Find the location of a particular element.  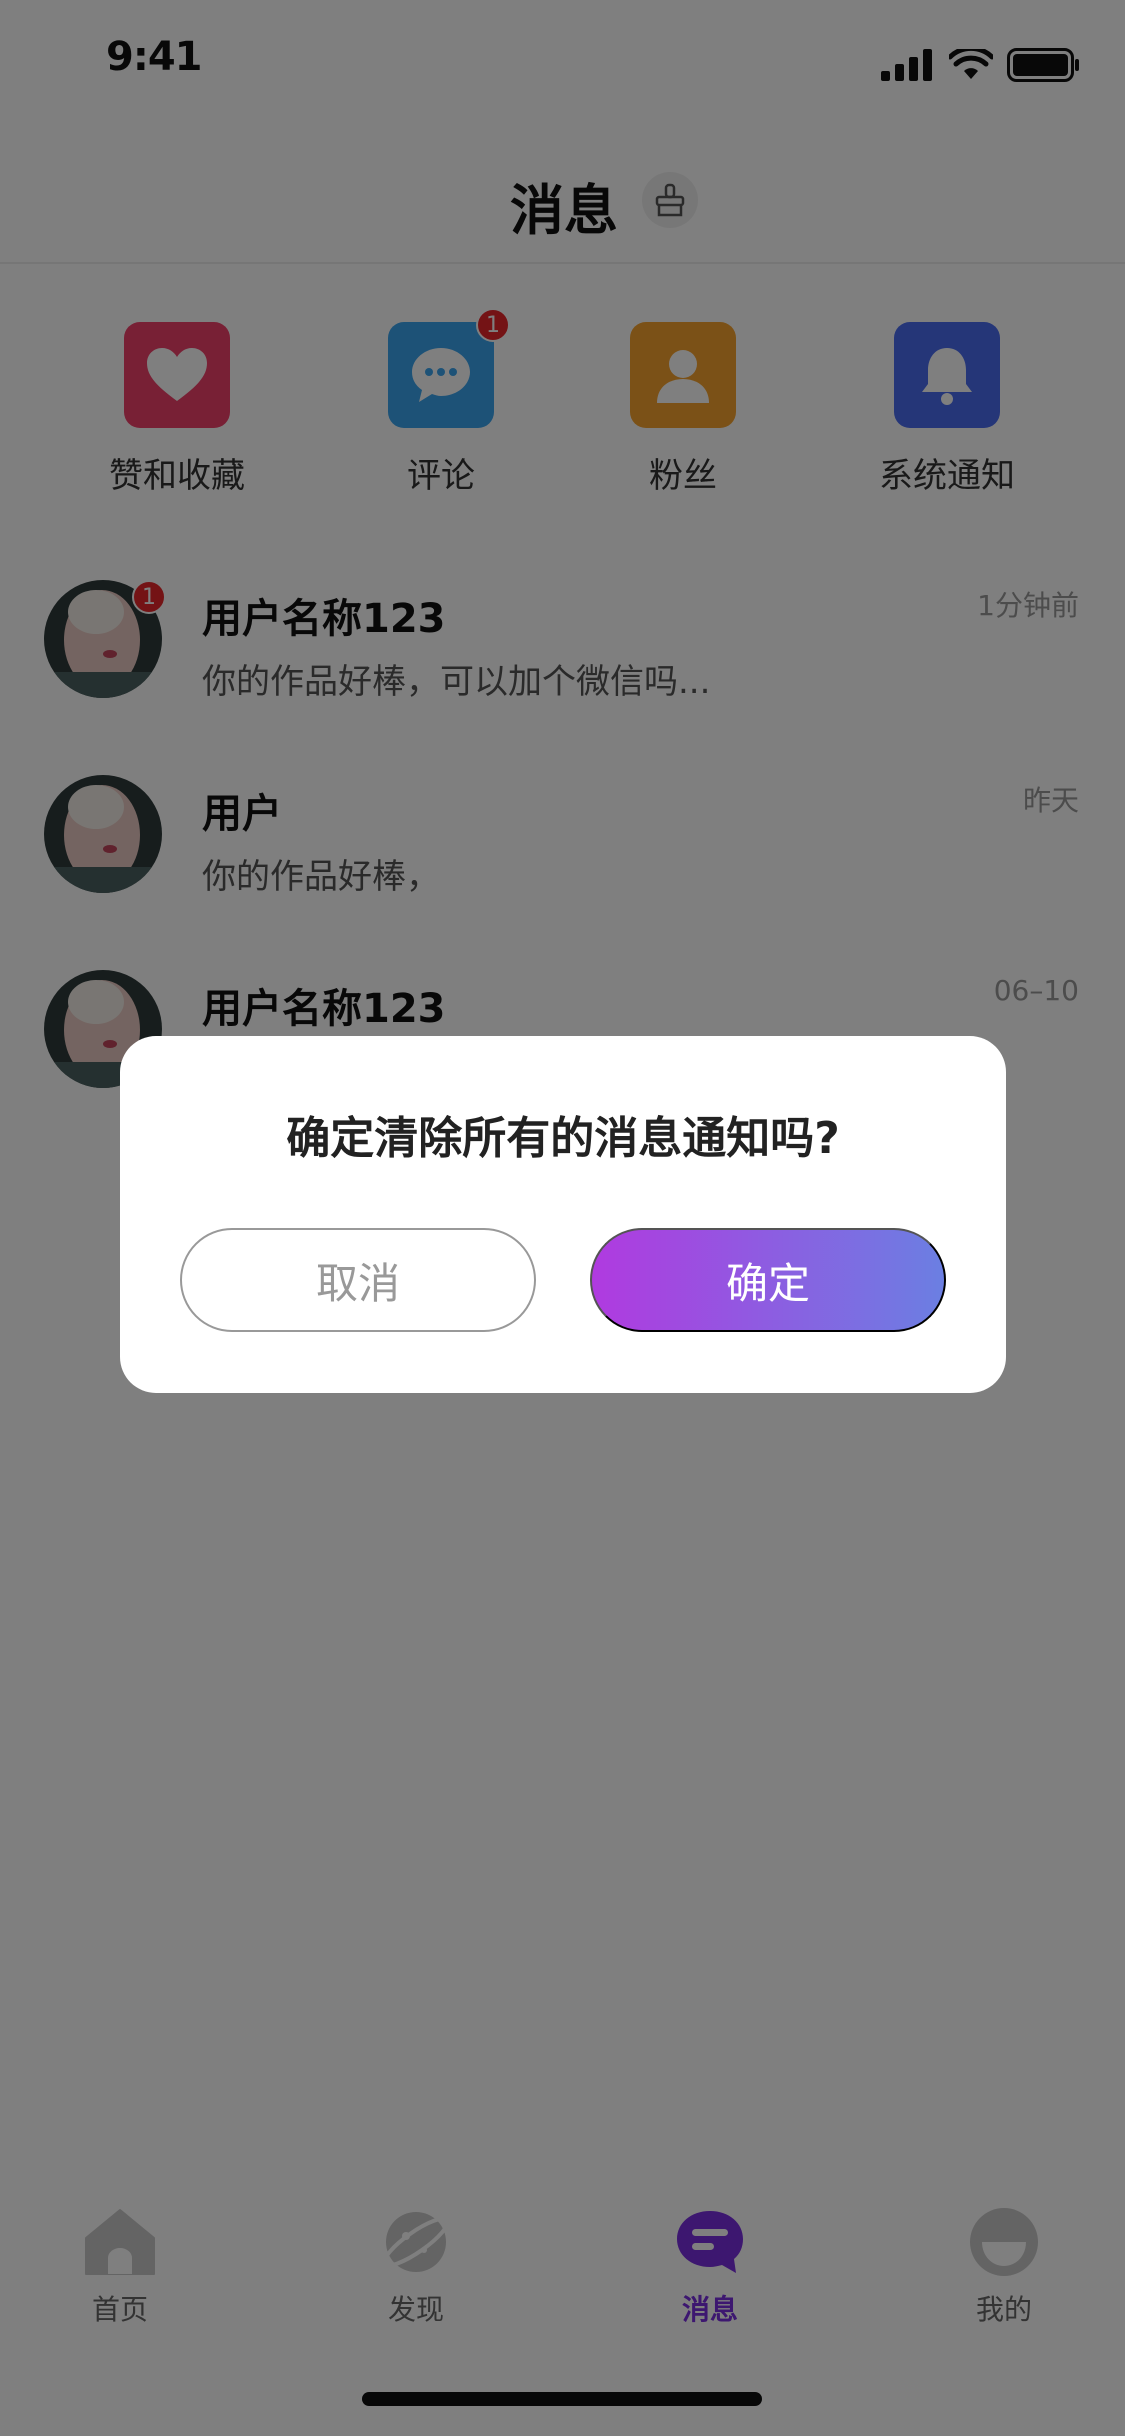

cancel-button: 取消 is located at coordinates (358, 1280).